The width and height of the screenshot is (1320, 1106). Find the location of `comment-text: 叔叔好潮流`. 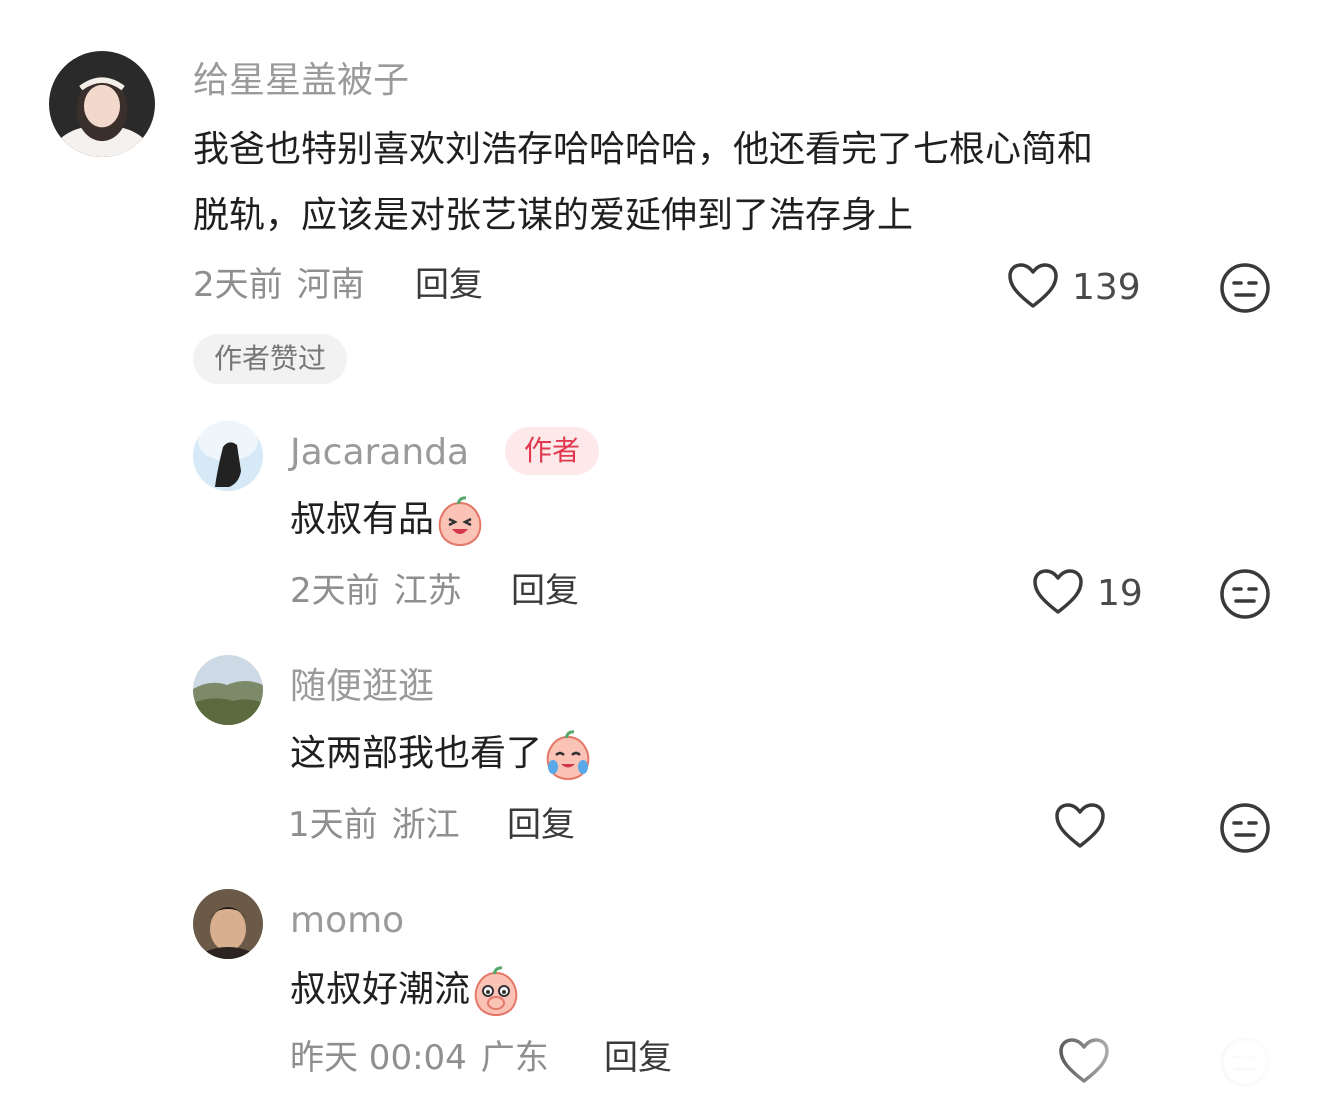

comment-text: 叔叔好潮流 is located at coordinates (406, 990).